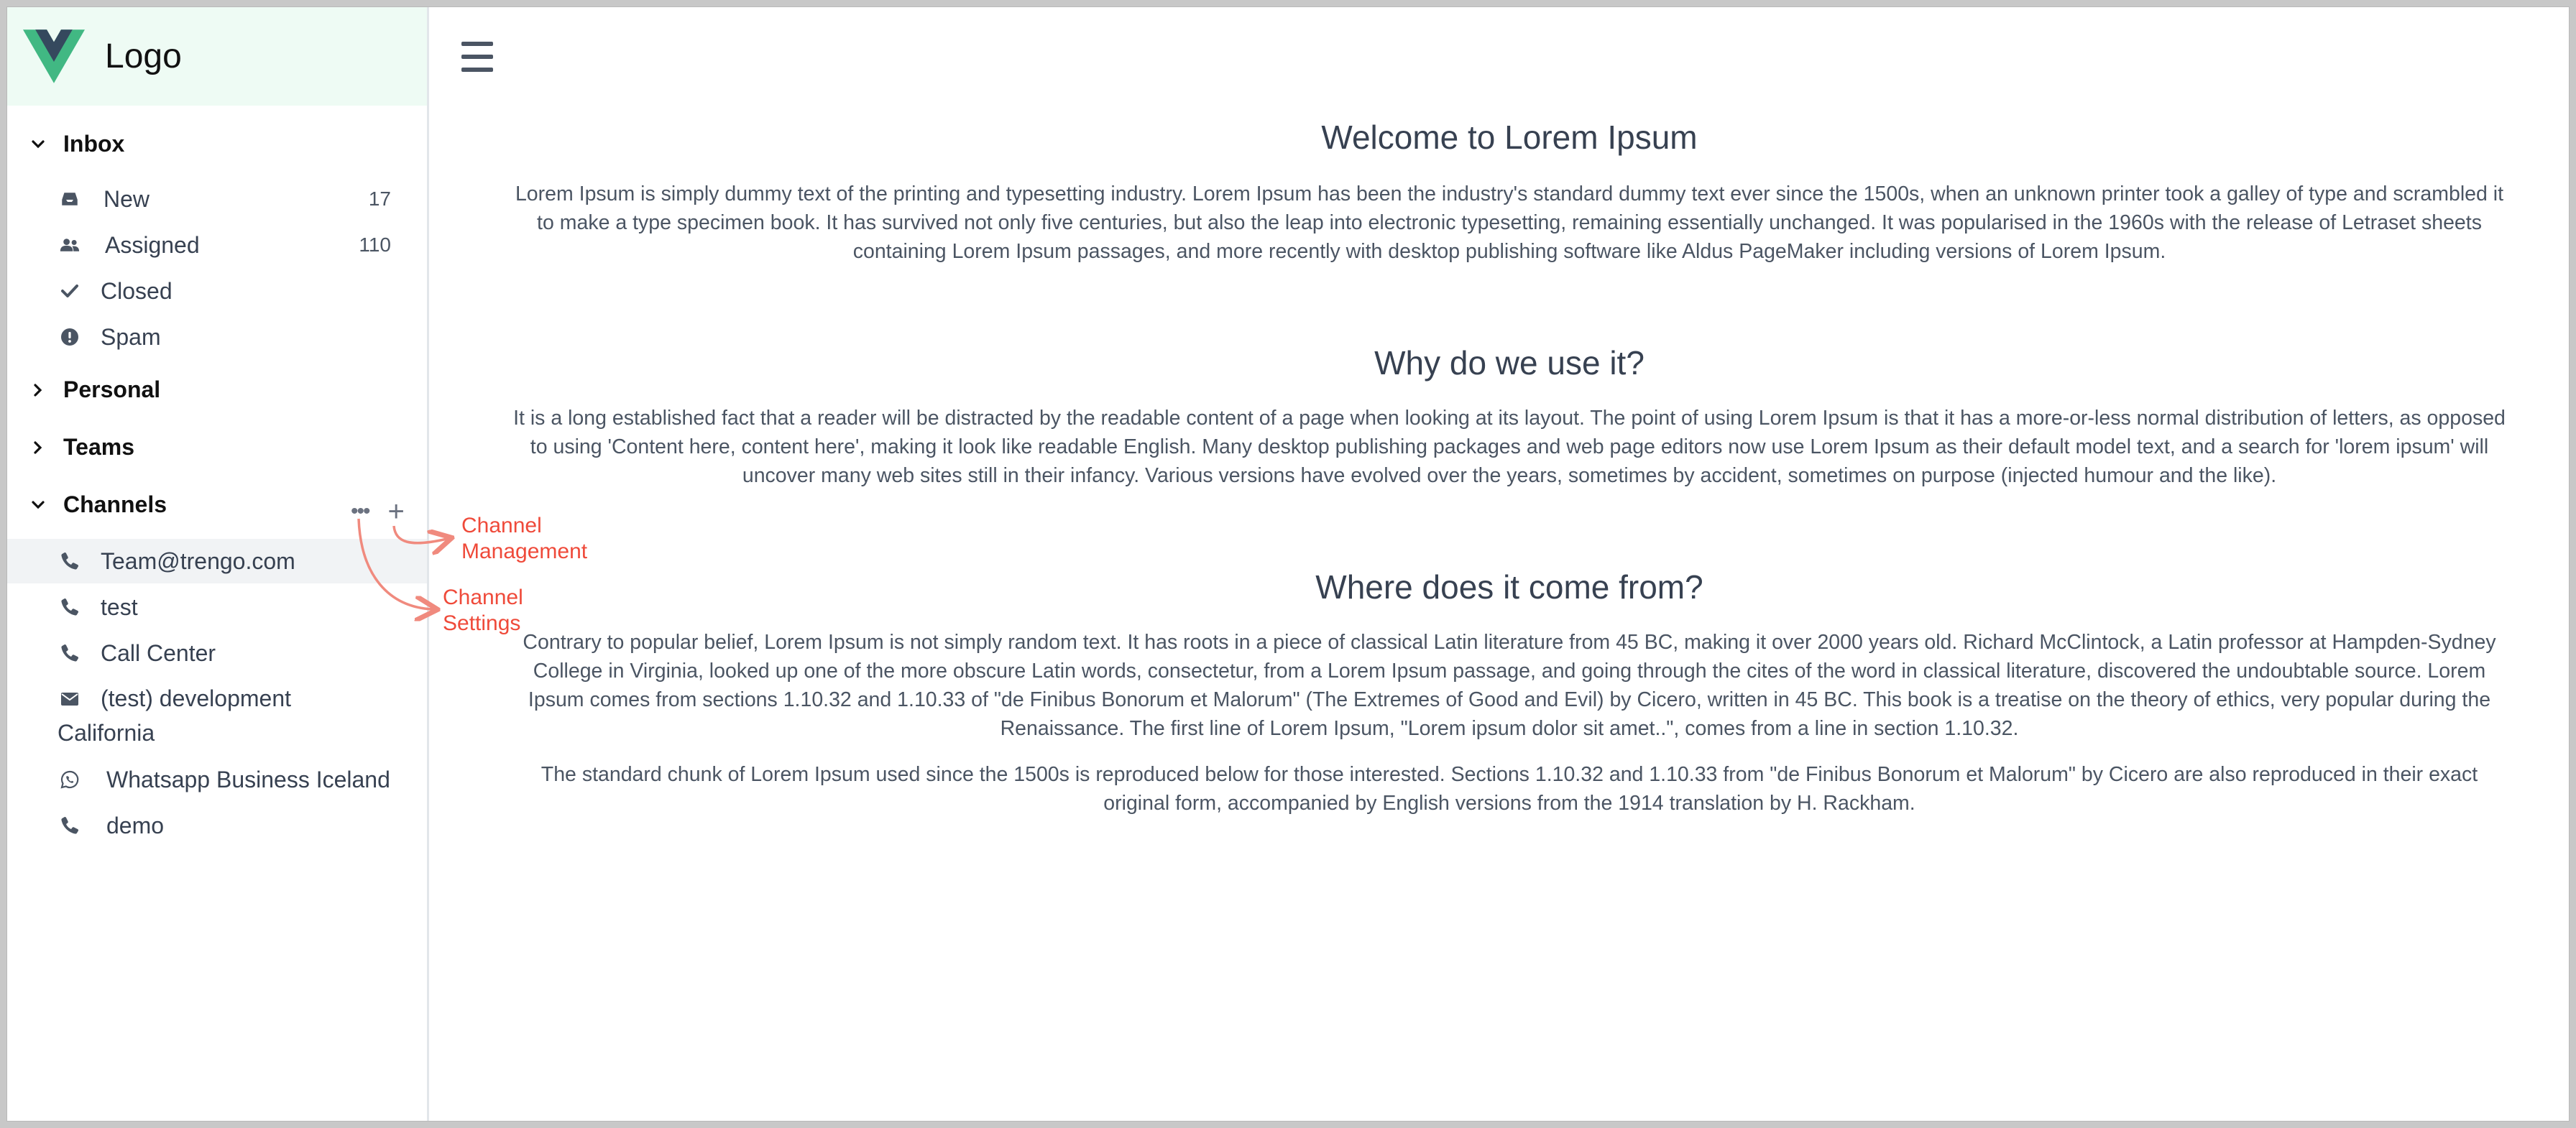 Image resolution: width=2576 pixels, height=1128 pixels. I want to click on plus-icon: +, so click(396, 511).